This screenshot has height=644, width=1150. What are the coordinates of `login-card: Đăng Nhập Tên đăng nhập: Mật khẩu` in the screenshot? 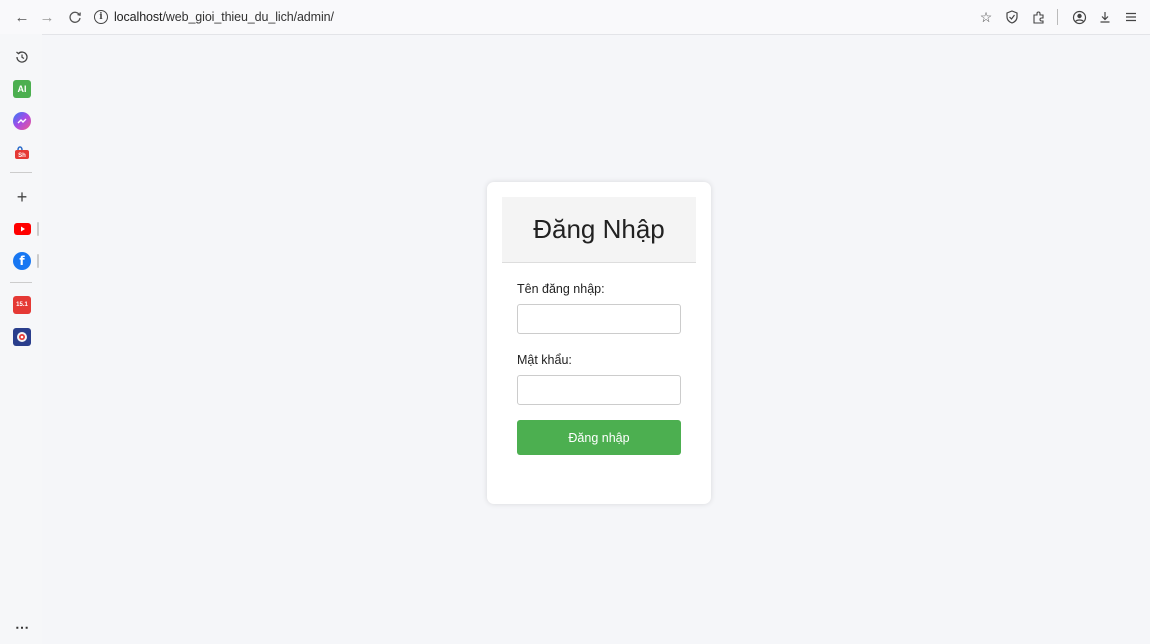 It's located at (599, 343).